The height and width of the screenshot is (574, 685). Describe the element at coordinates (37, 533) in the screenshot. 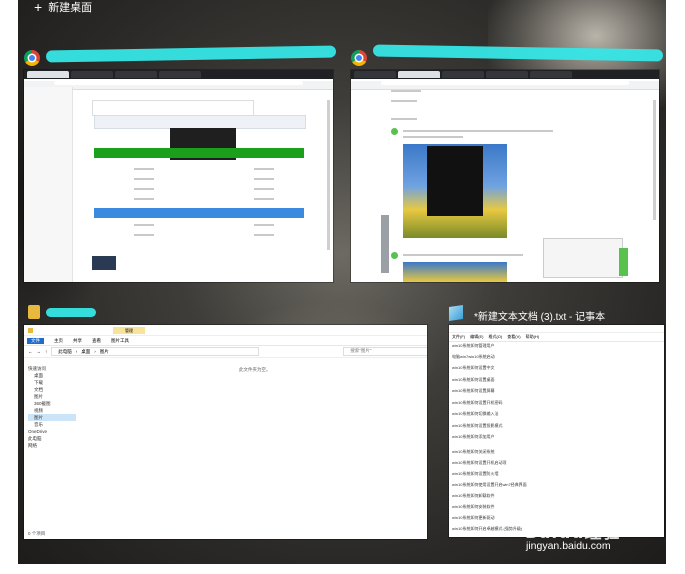

I see `status-bar: 0 个项目` at that location.